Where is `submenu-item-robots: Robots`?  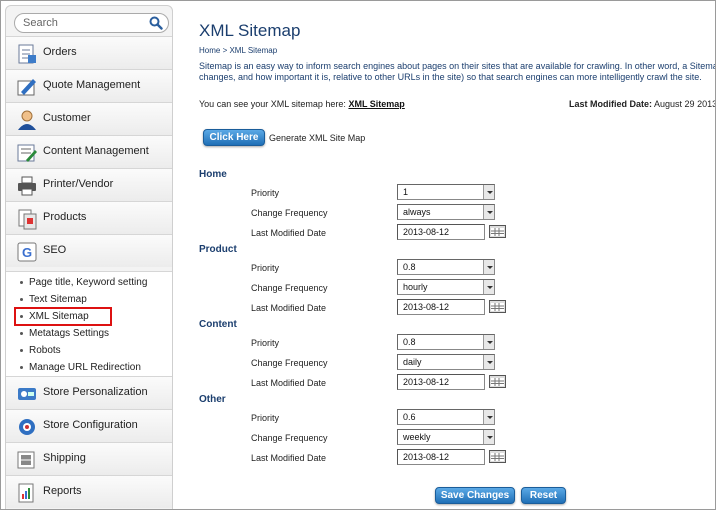
submenu-item-robots: Robots is located at coordinates (40, 350).